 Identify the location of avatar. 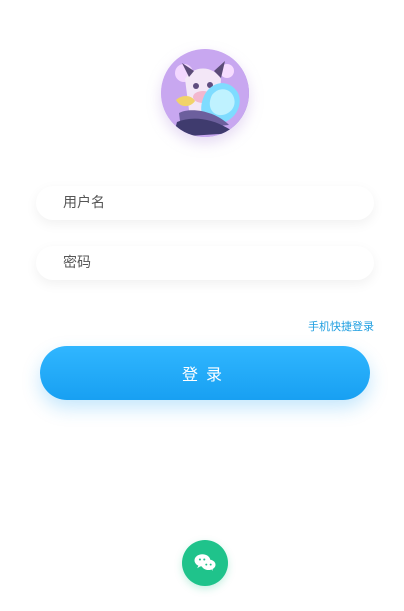
(205, 93).